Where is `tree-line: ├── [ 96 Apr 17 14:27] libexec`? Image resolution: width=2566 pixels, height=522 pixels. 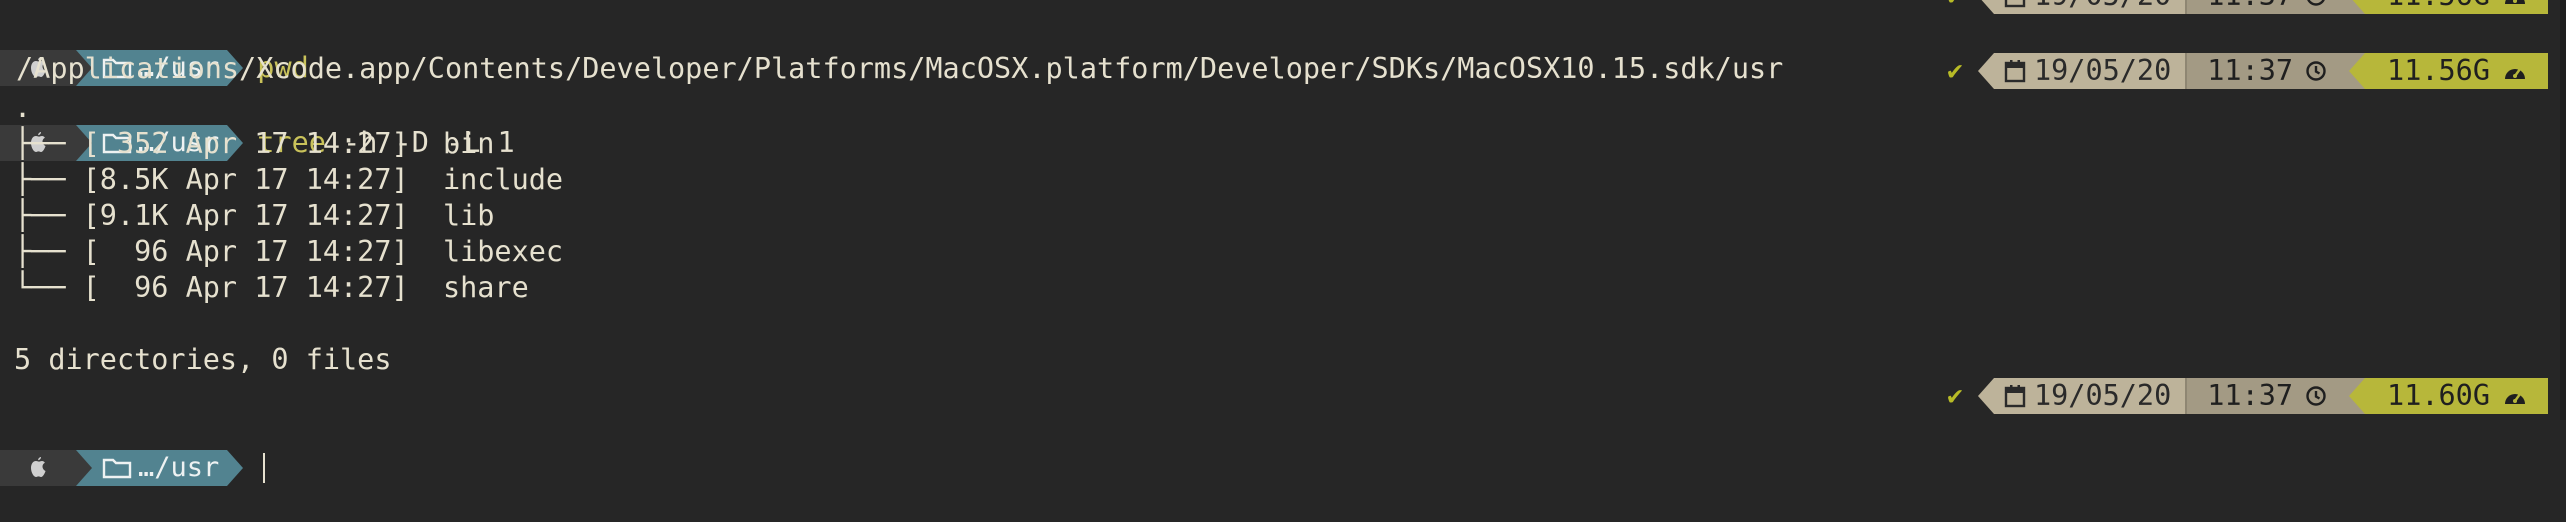
tree-line: ├── [ 96 Apr 17 14:27] libexec is located at coordinates (1283, 252).